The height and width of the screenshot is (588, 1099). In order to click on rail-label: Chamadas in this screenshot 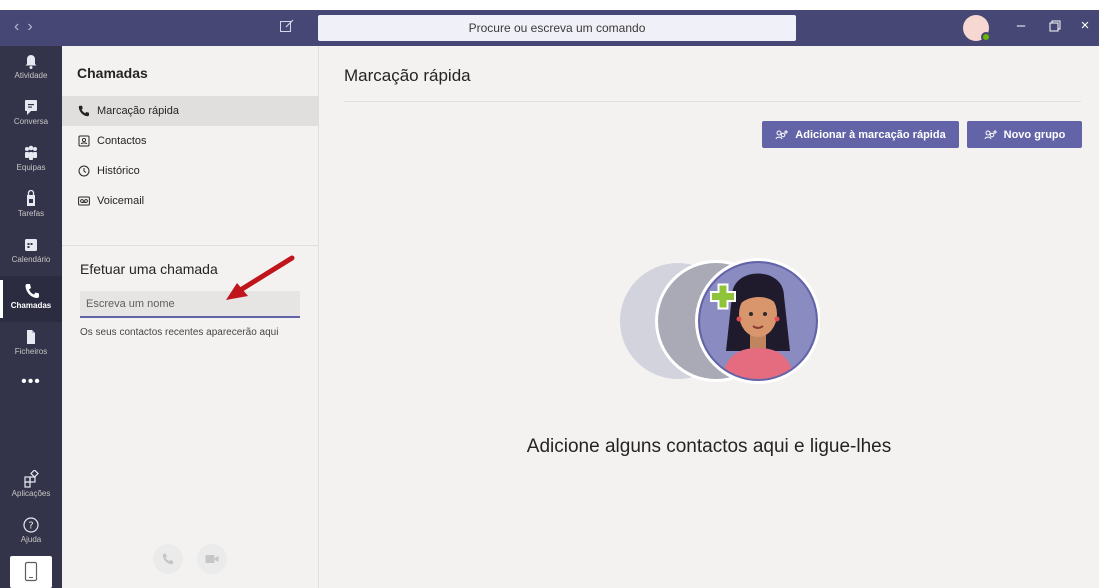, I will do `click(31, 305)`.